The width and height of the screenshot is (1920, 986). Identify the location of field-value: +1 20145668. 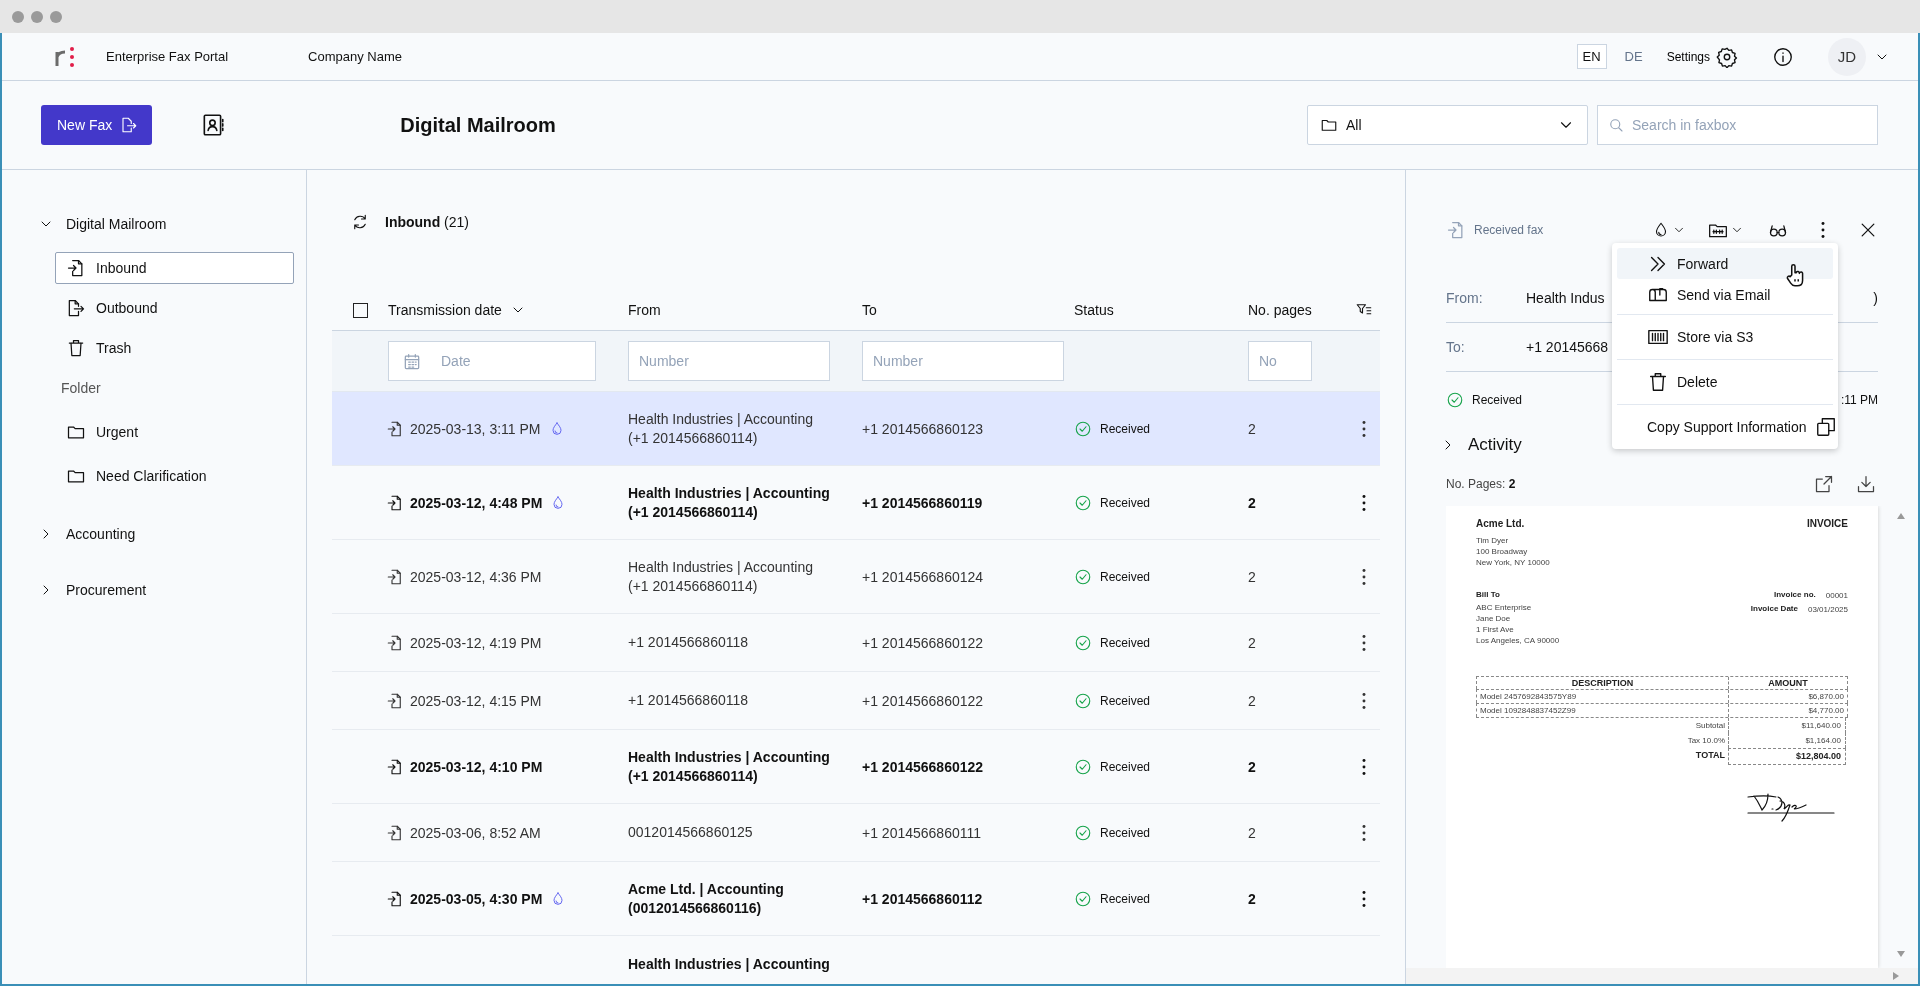
(1567, 347).